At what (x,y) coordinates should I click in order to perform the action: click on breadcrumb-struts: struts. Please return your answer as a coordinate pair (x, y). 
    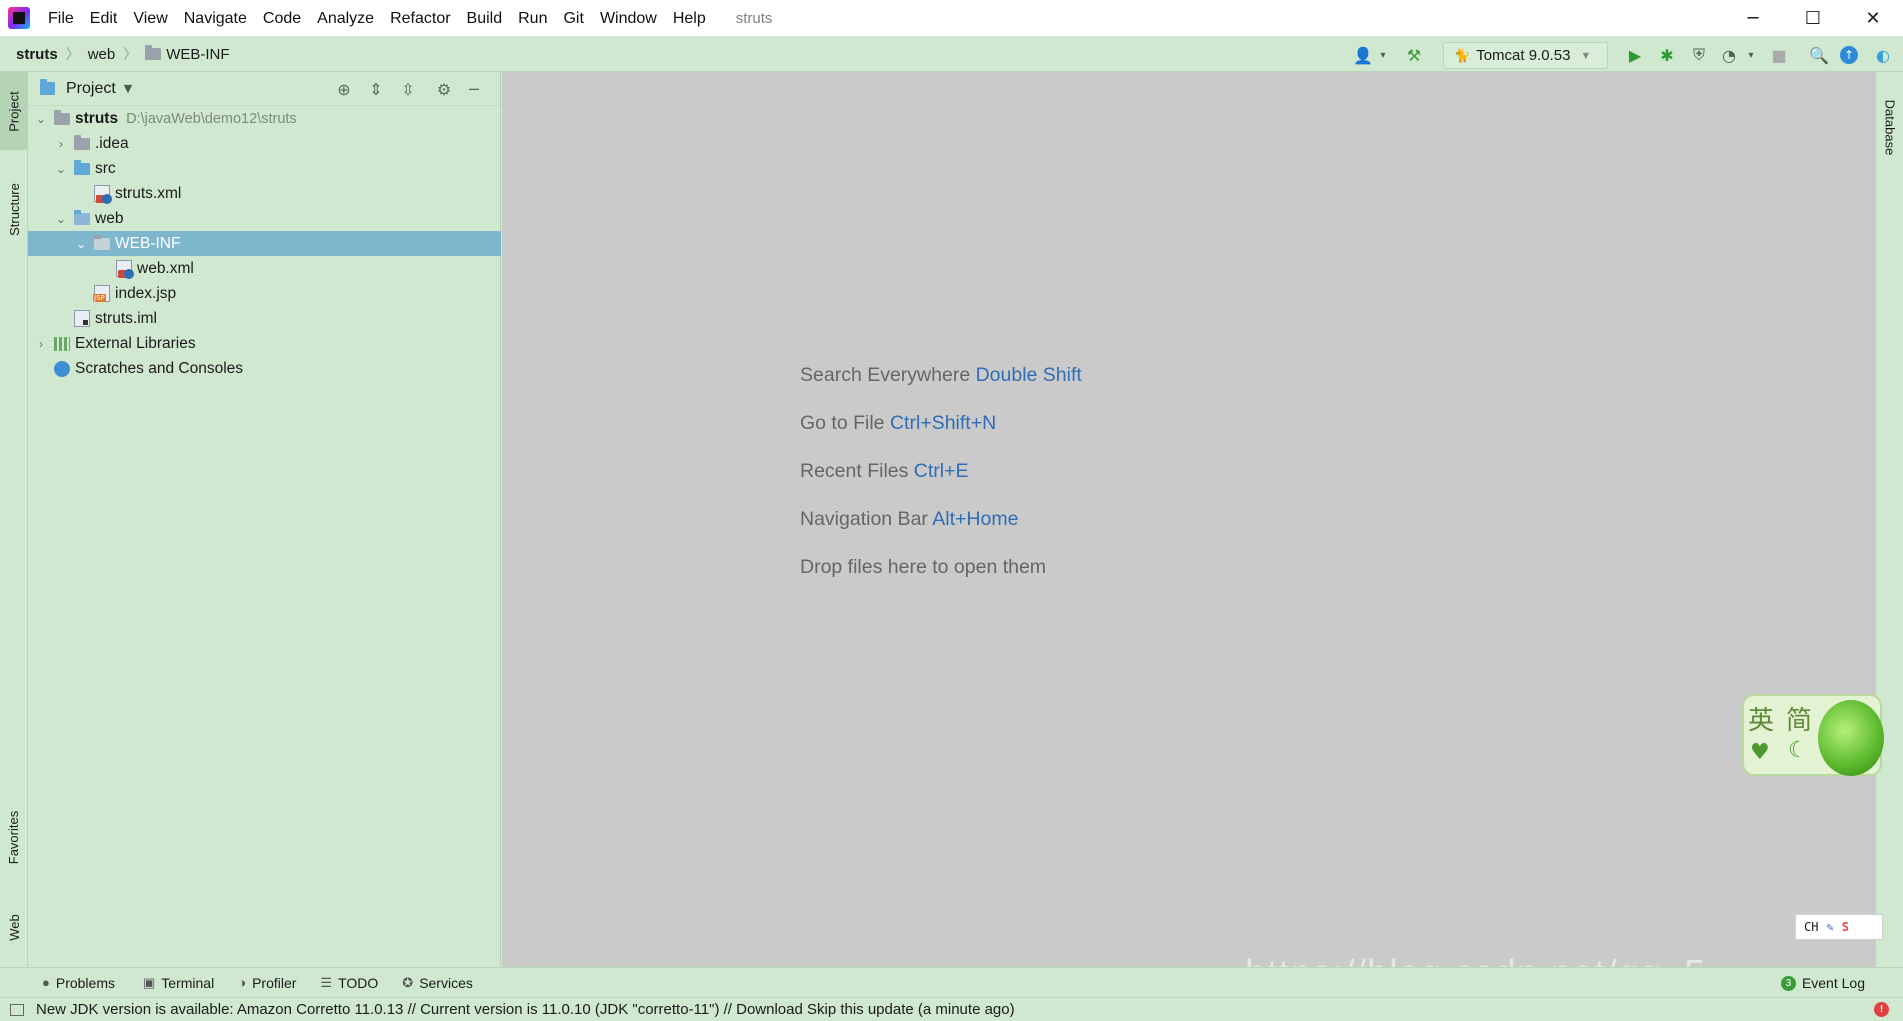
    Looking at the image, I should click on (37, 54).